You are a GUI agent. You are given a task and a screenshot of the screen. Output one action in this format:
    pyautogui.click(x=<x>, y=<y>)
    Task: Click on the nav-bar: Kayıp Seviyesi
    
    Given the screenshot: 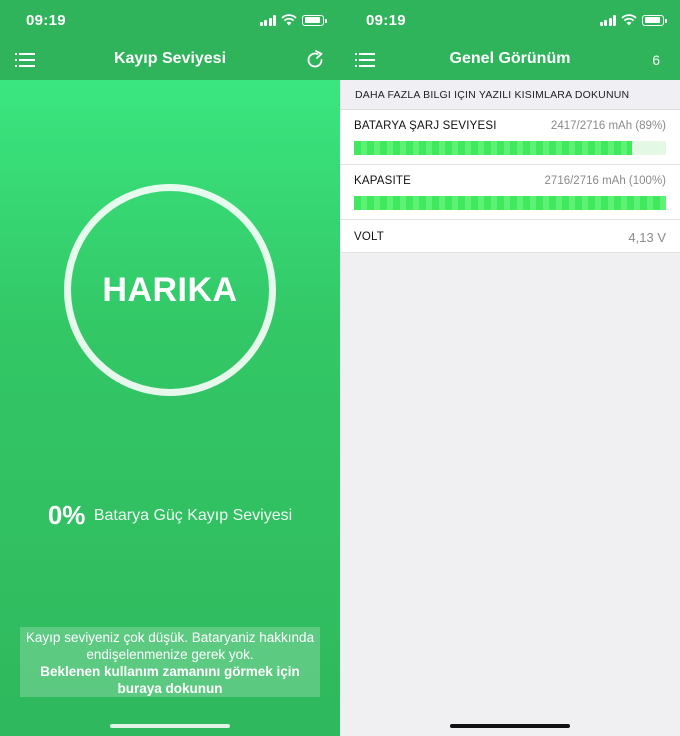 What is the action you would take?
    pyautogui.click(x=170, y=60)
    